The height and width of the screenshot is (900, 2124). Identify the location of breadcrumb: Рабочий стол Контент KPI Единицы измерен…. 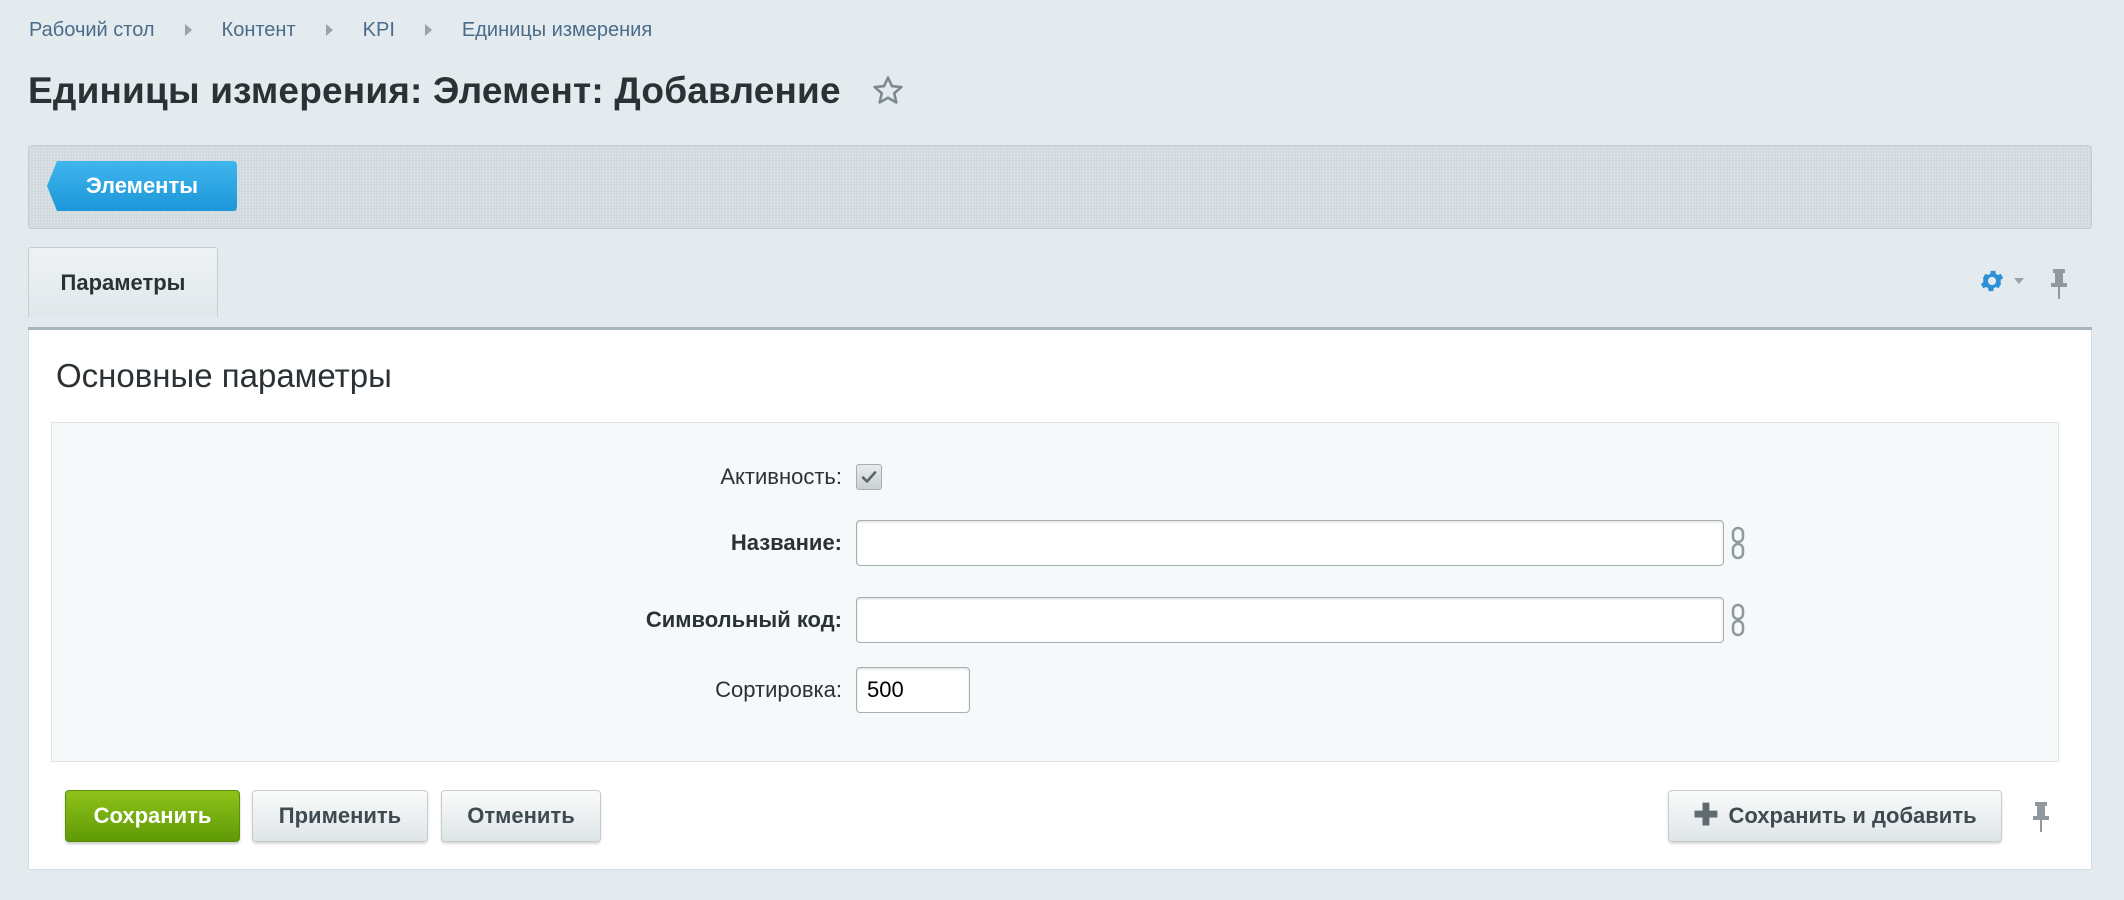
(340, 30).